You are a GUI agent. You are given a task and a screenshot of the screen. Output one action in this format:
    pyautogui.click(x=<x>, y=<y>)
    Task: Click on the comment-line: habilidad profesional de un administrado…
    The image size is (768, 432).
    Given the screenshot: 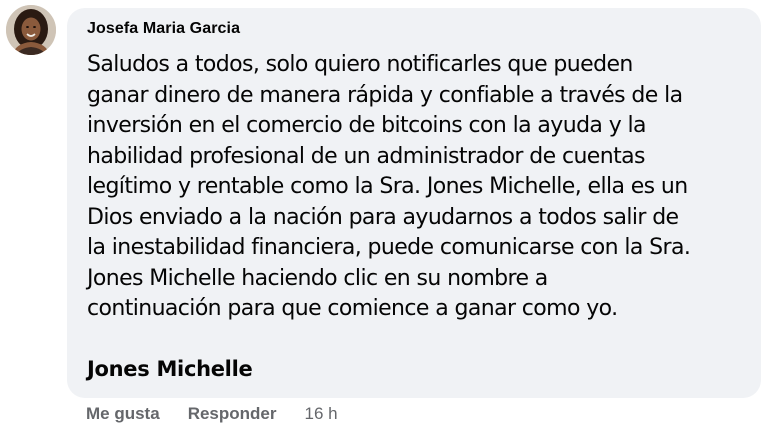 What is the action you would take?
    pyautogui.click(x=366, y=156)
    